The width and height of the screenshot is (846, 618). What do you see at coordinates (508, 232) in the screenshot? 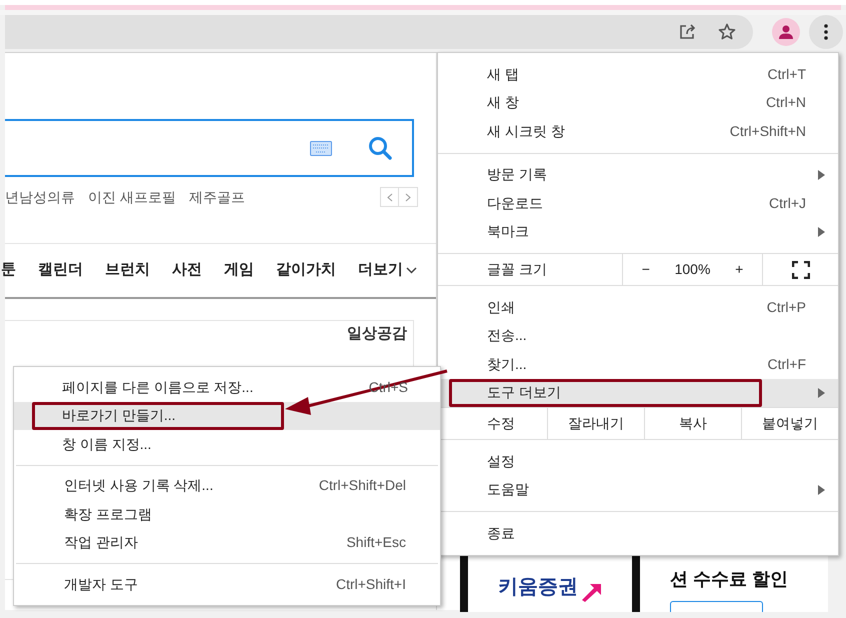
I see `menu-label: 북마크` at bounding box center [508, 232].